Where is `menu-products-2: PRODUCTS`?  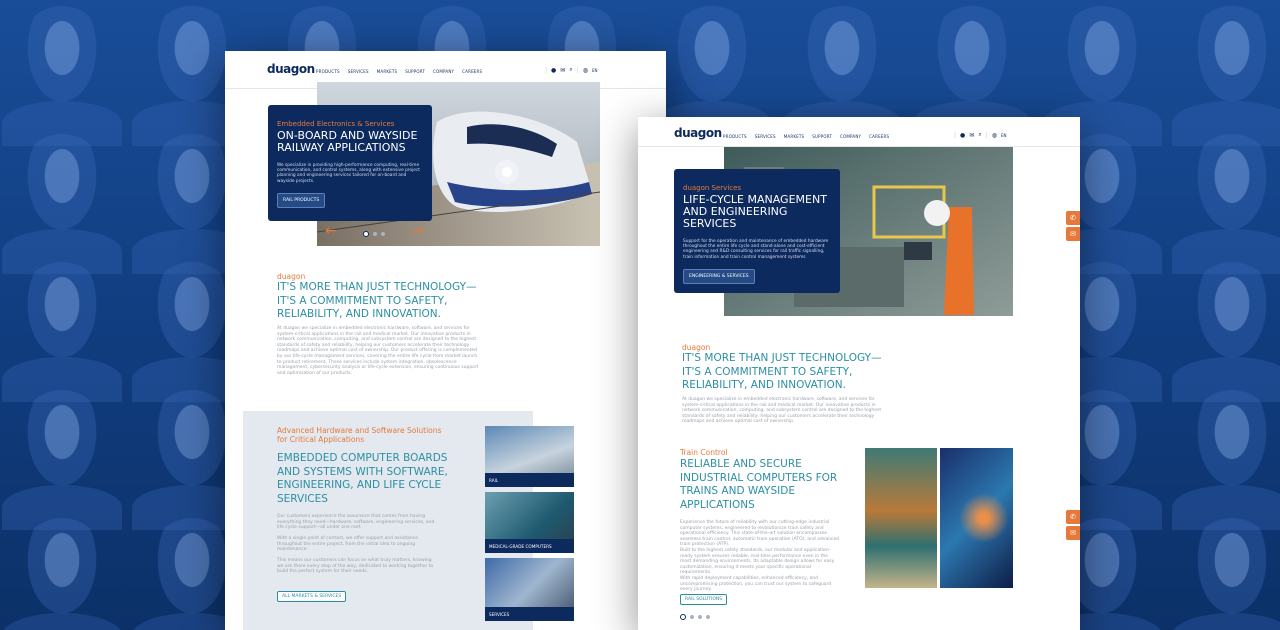 menu-products-2: PRODUCTS is located at coordinates (735, 136).